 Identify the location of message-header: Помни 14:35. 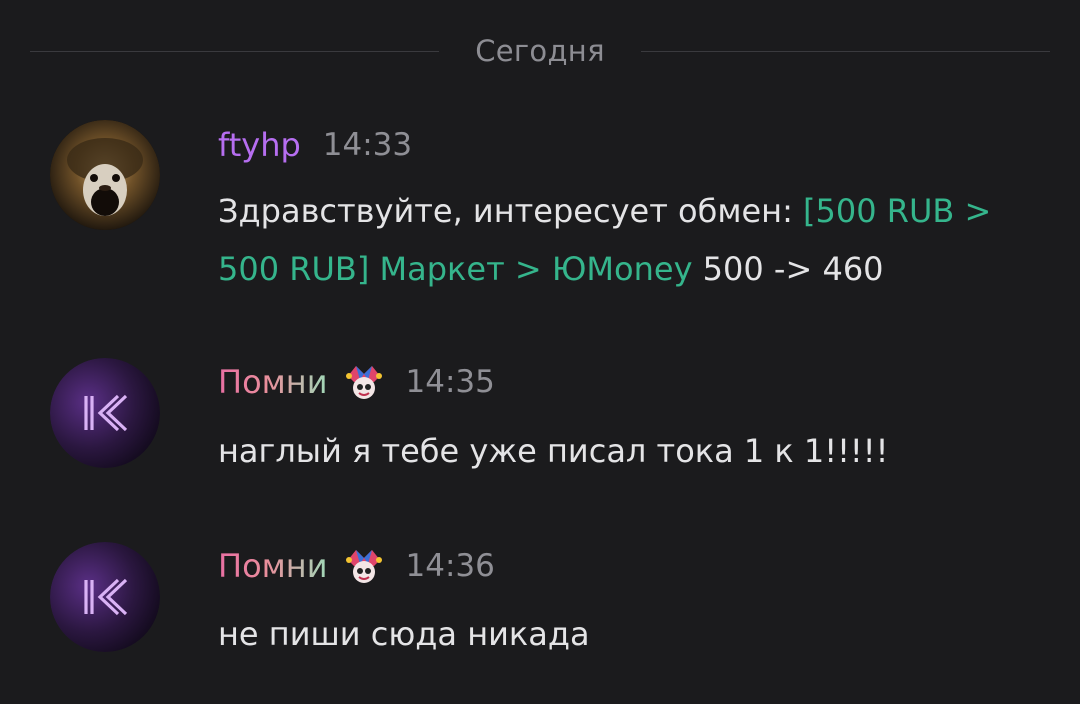
(356, 382).